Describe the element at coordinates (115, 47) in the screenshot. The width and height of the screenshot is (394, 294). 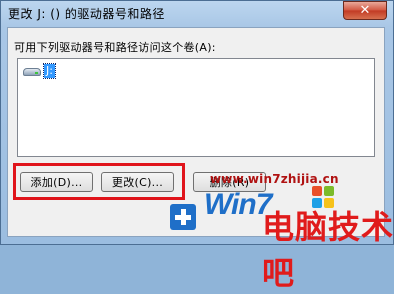
I see `list-label: 可用下列驱动器号和路径访问这个卷(A):` at that location.